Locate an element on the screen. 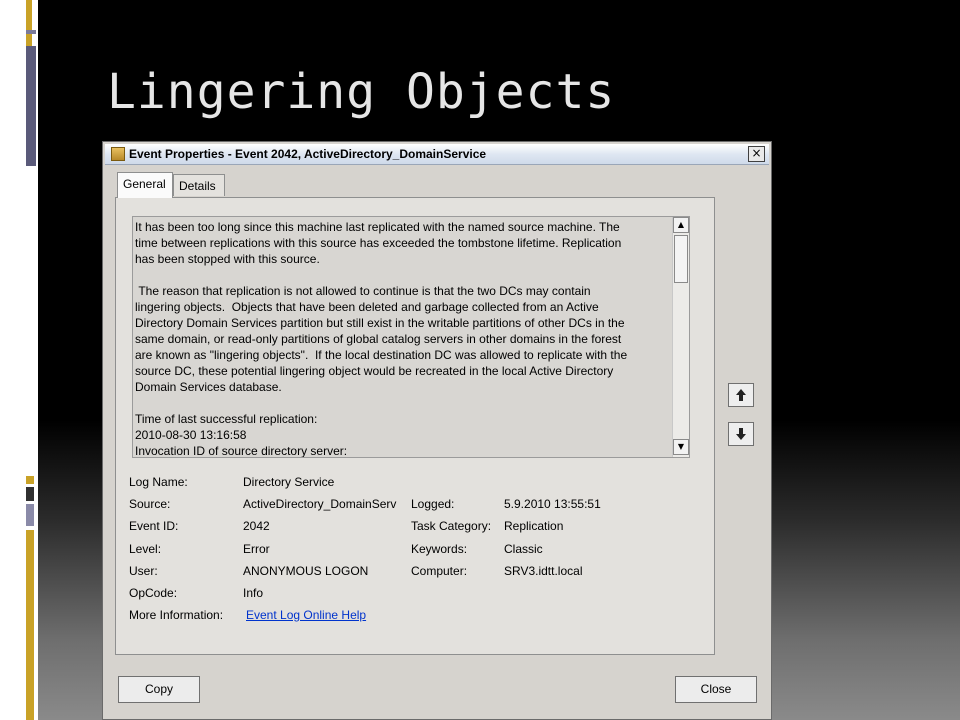 Image resolution: width=960 pixels, height=720 pixels. user-label: User: is located at coordinates (143, 571).